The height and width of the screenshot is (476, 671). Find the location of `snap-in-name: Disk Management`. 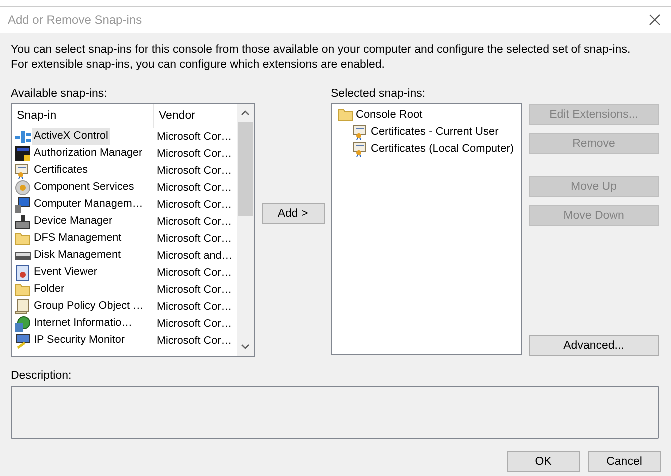

snap-in-name: Disk Management is located at coordinates (78, 255).